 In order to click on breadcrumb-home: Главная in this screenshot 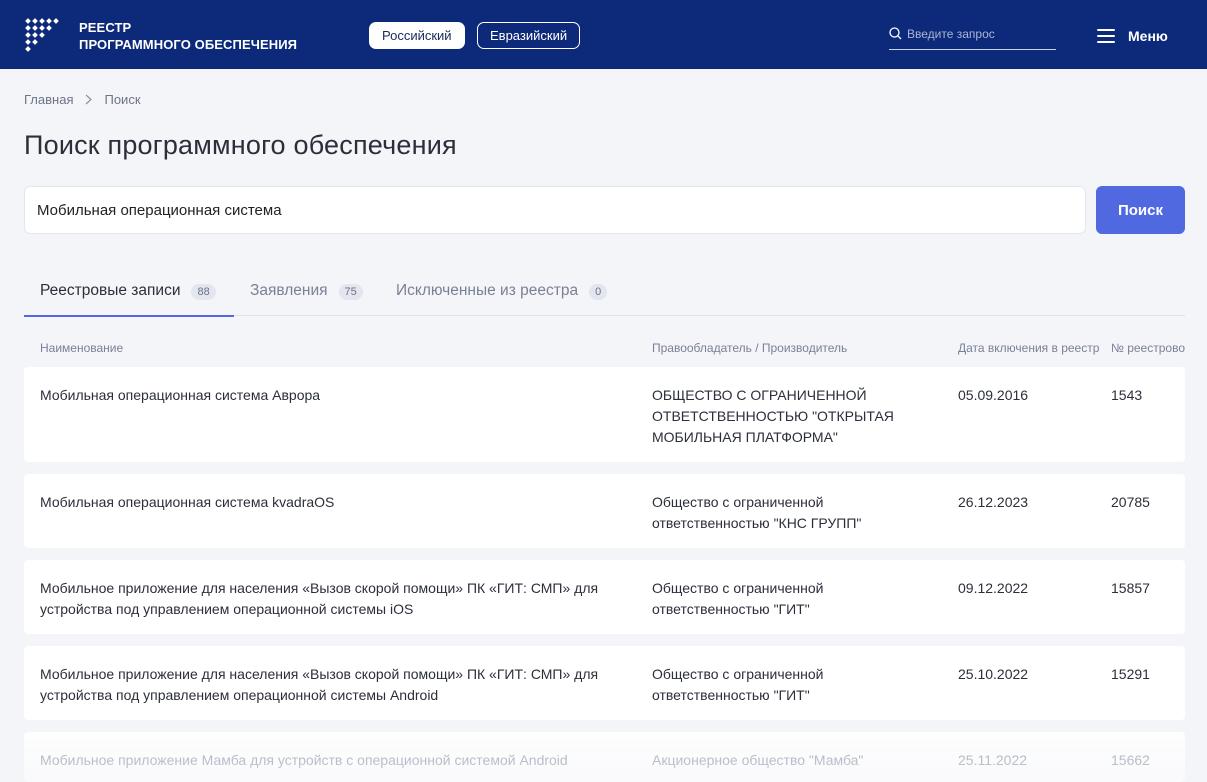, I will do `click(48, 99)`.